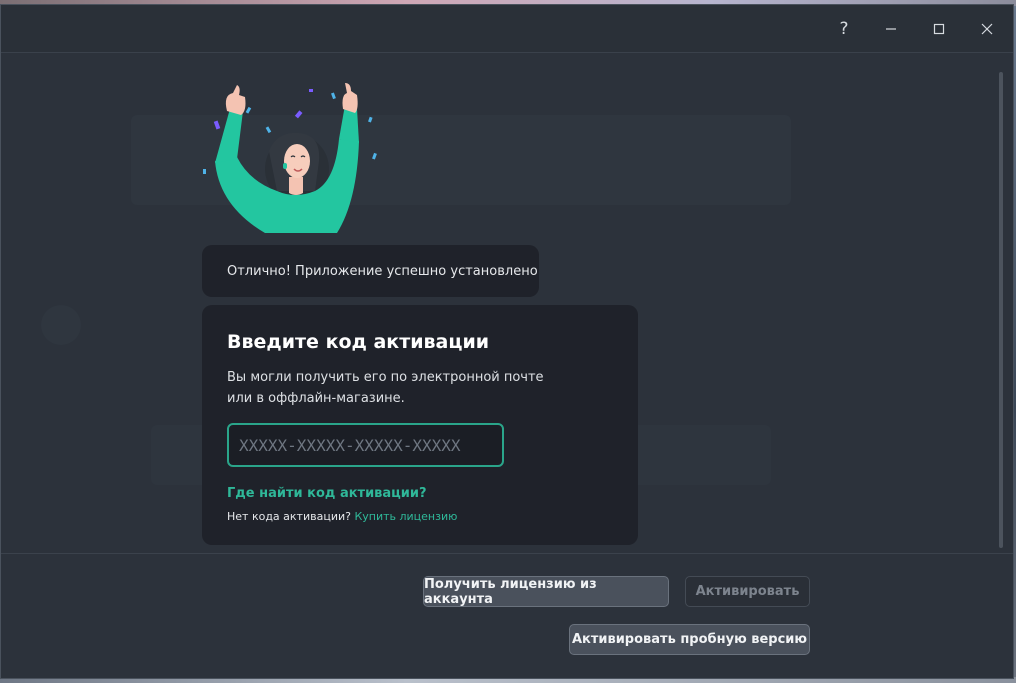 Image resolution: width=1016 pixels, height=683 pixels. Describe the element at coordinates (546, 591) in the screenshot. I see `get-license-from-account-button: Получить лицензию из аккаунта` at that location.